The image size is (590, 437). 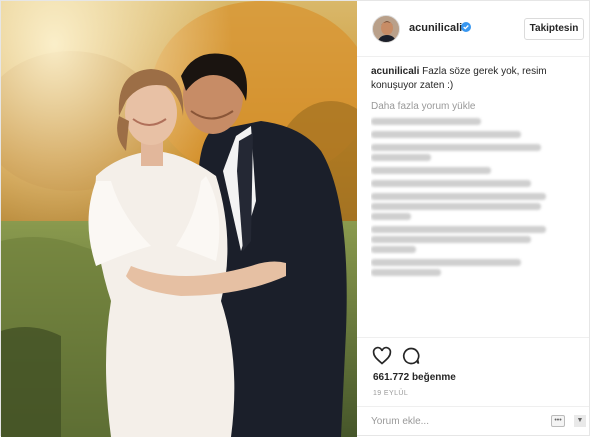 What do you see at coordinates (473, 386) in the screenshot?
I see `post-actions: 661.772 beğenme 19 EYLÜL ••• ▼` at bounding box center [473, 386].